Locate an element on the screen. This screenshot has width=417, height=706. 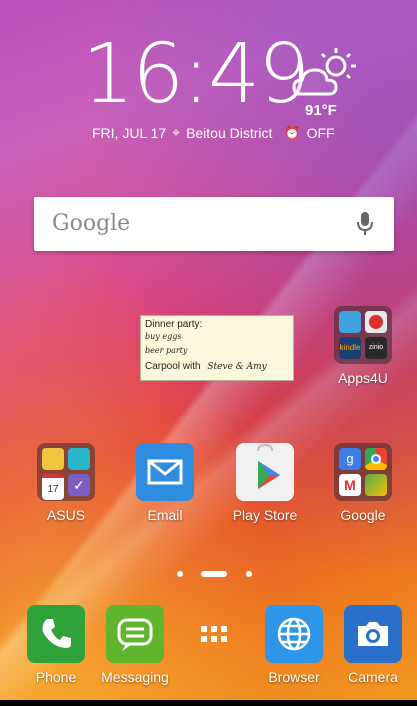
all-apps-button is located at coordinates (214, 634).